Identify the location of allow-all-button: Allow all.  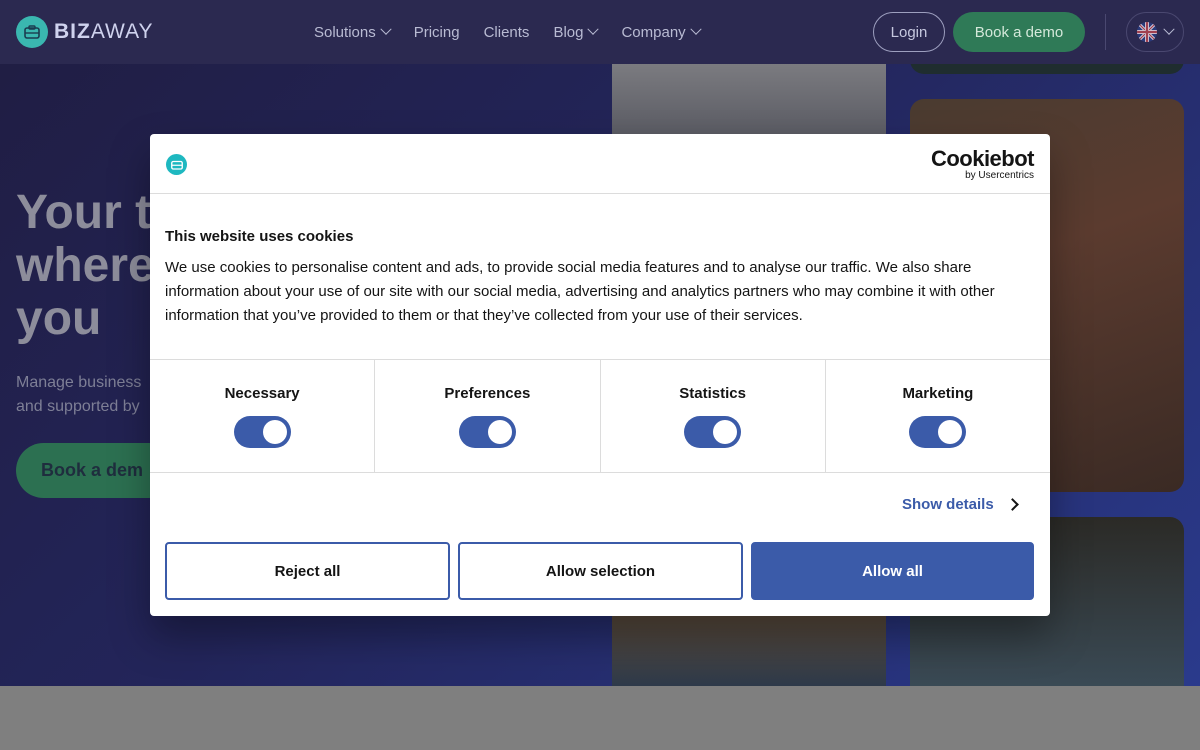
(892, 571).